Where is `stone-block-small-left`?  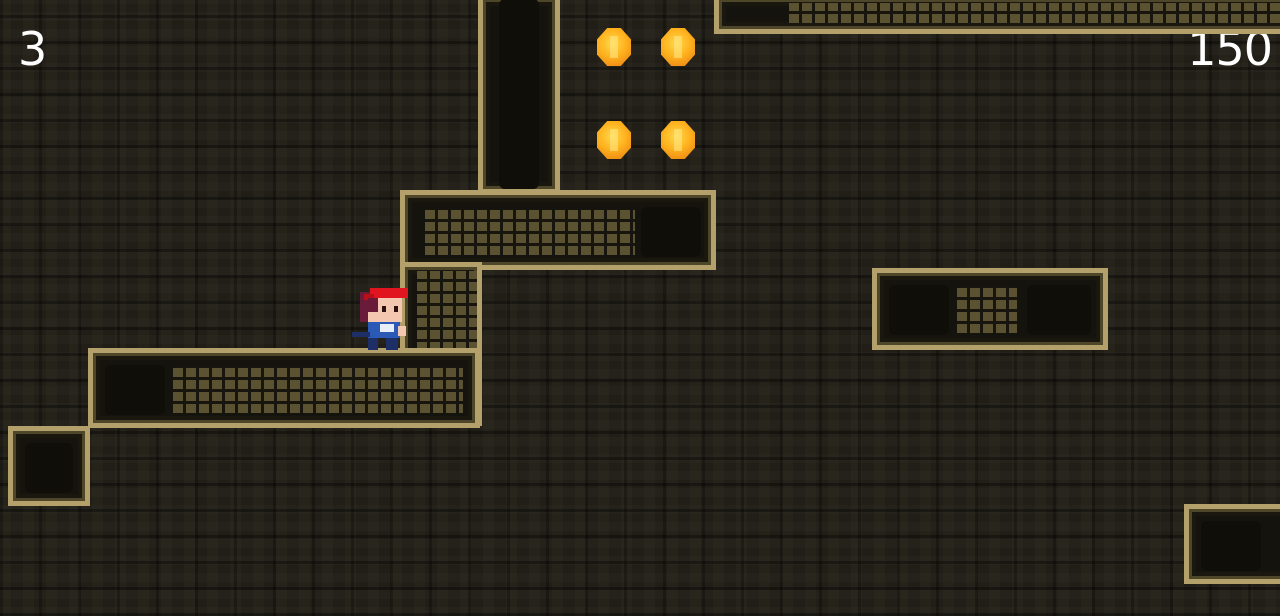 stone-block-small-left is located at coordinates (49, 466).